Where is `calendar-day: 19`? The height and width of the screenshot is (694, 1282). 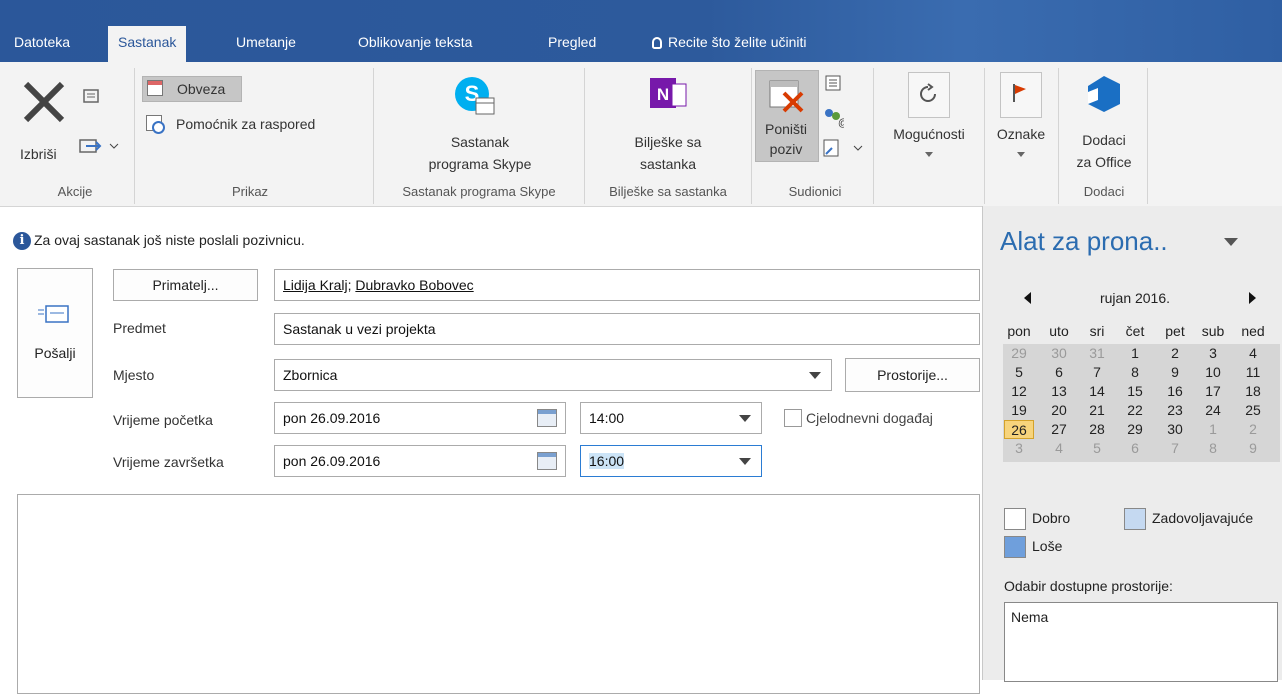 calendar-day: 19 is located at coordinates (1019, 410).